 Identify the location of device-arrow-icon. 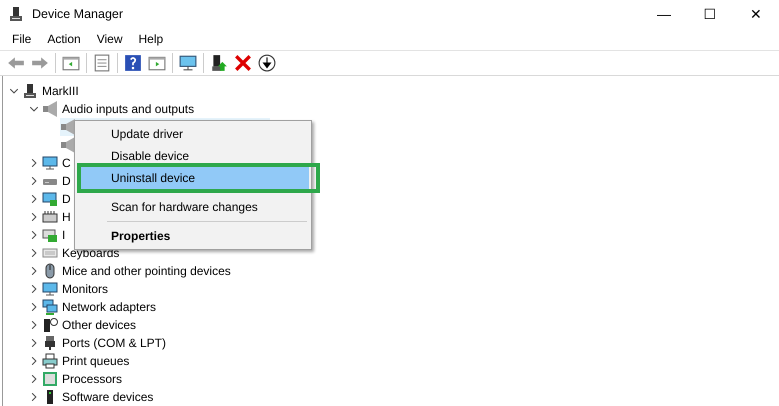
(219, 63).